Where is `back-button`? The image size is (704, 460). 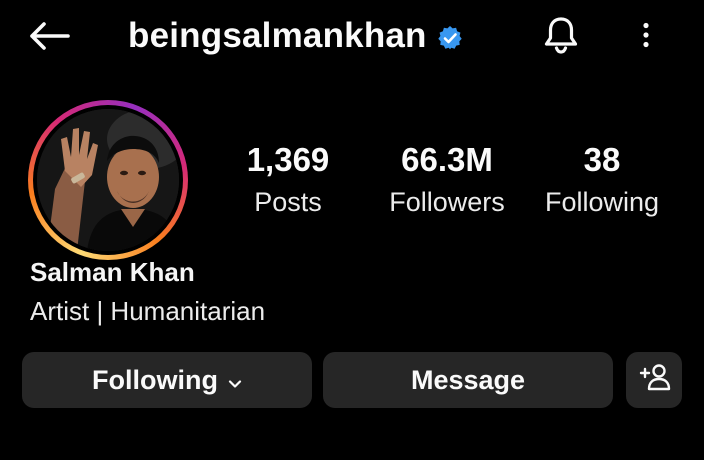
back-button is located at coordinates (49, 38).